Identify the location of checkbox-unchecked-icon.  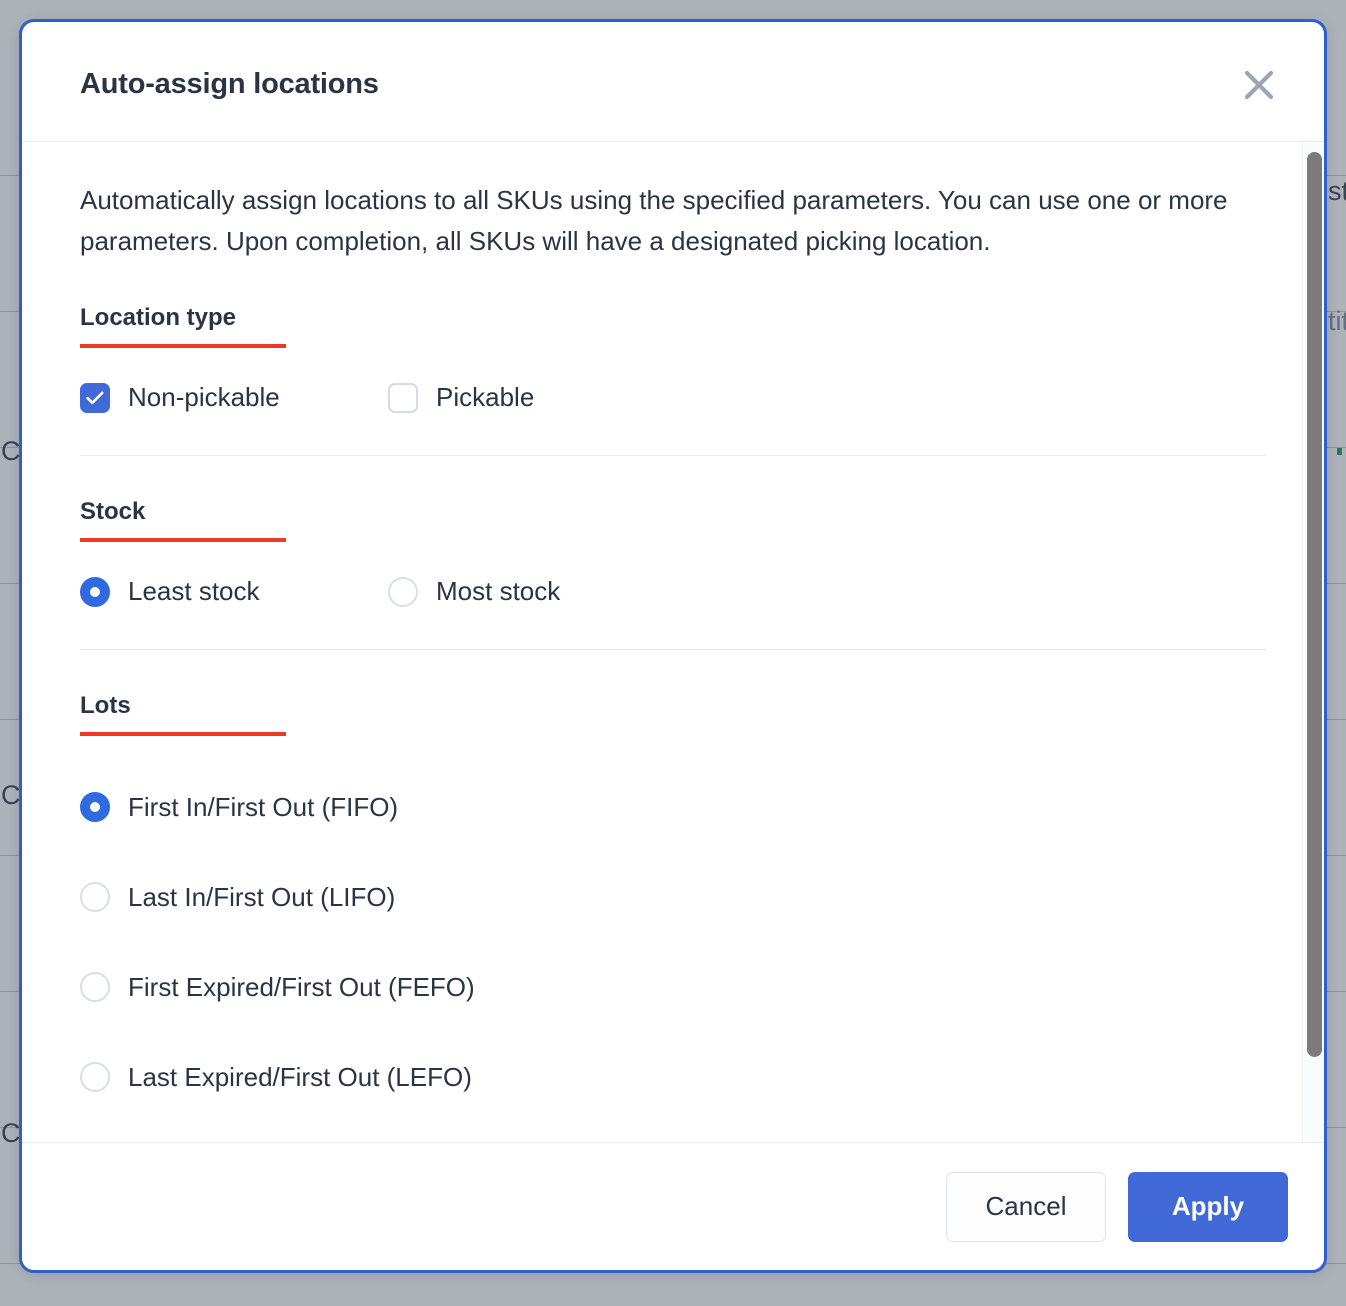
(403, 397).